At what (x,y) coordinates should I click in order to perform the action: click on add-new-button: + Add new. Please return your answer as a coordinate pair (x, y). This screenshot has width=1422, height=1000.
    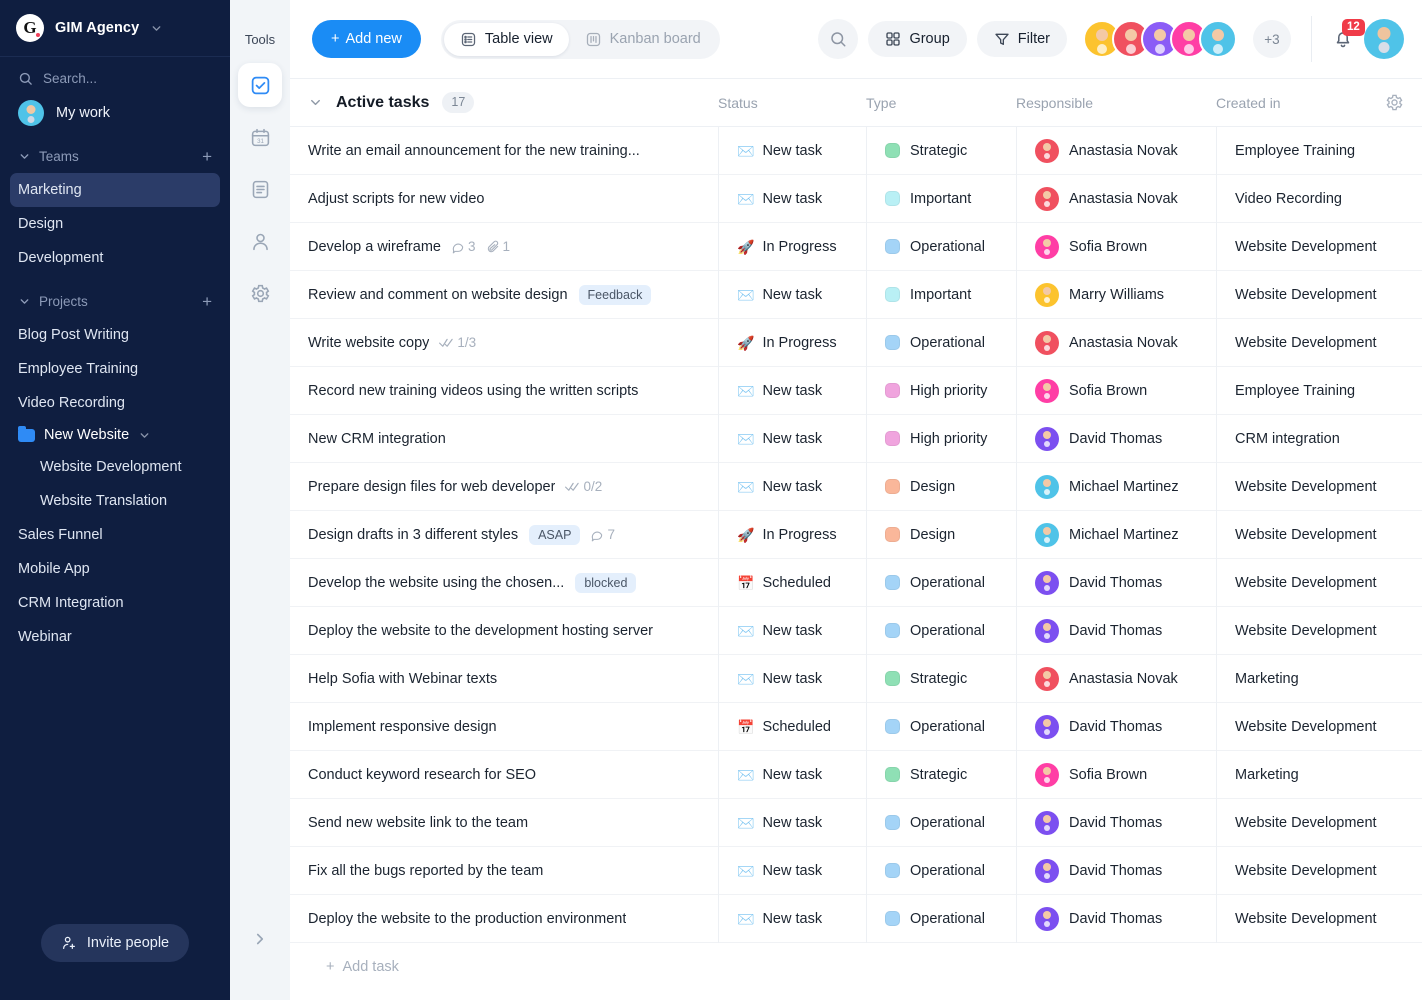
    Looking at the image, I should click on (366, 39).